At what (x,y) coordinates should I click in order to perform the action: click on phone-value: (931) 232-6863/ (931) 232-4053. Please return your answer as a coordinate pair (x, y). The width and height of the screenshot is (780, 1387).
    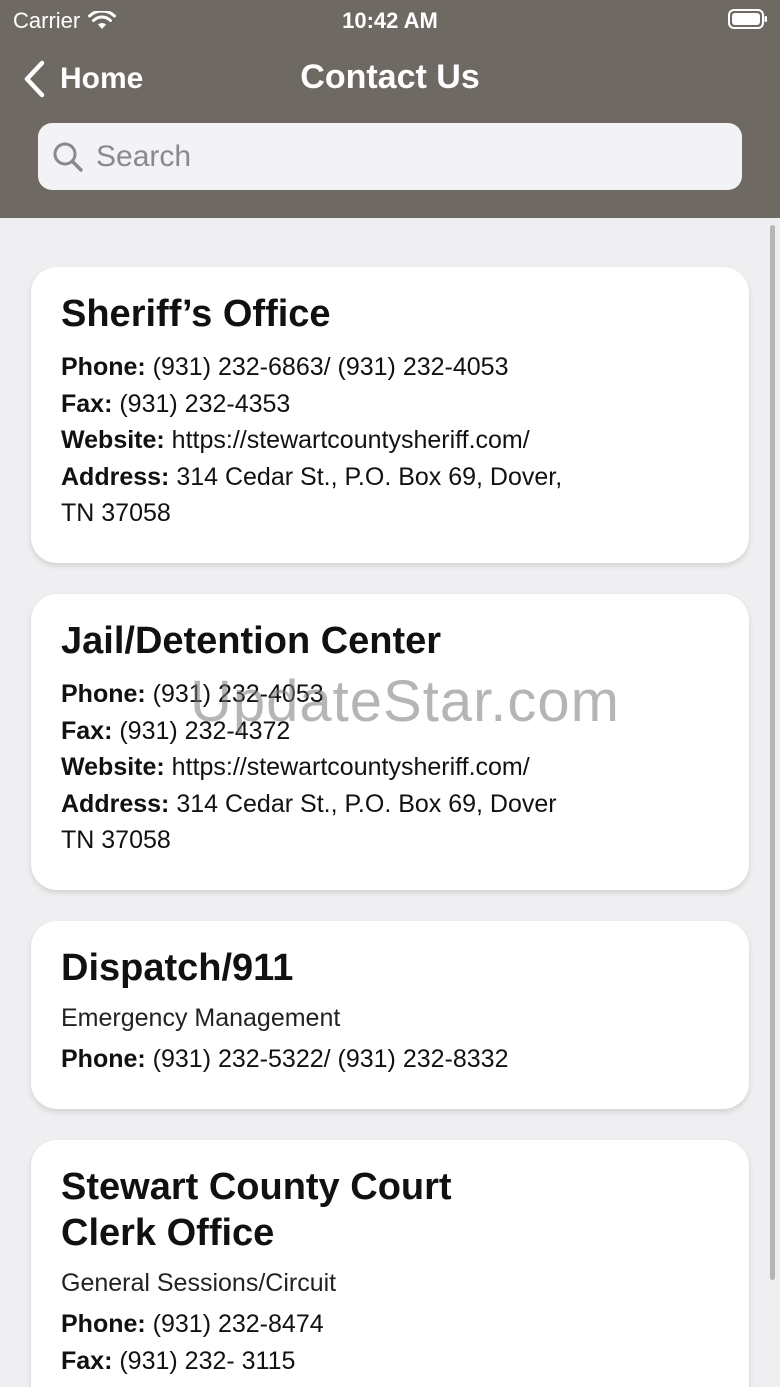
    Looking at the image, I should click on (327, 367).